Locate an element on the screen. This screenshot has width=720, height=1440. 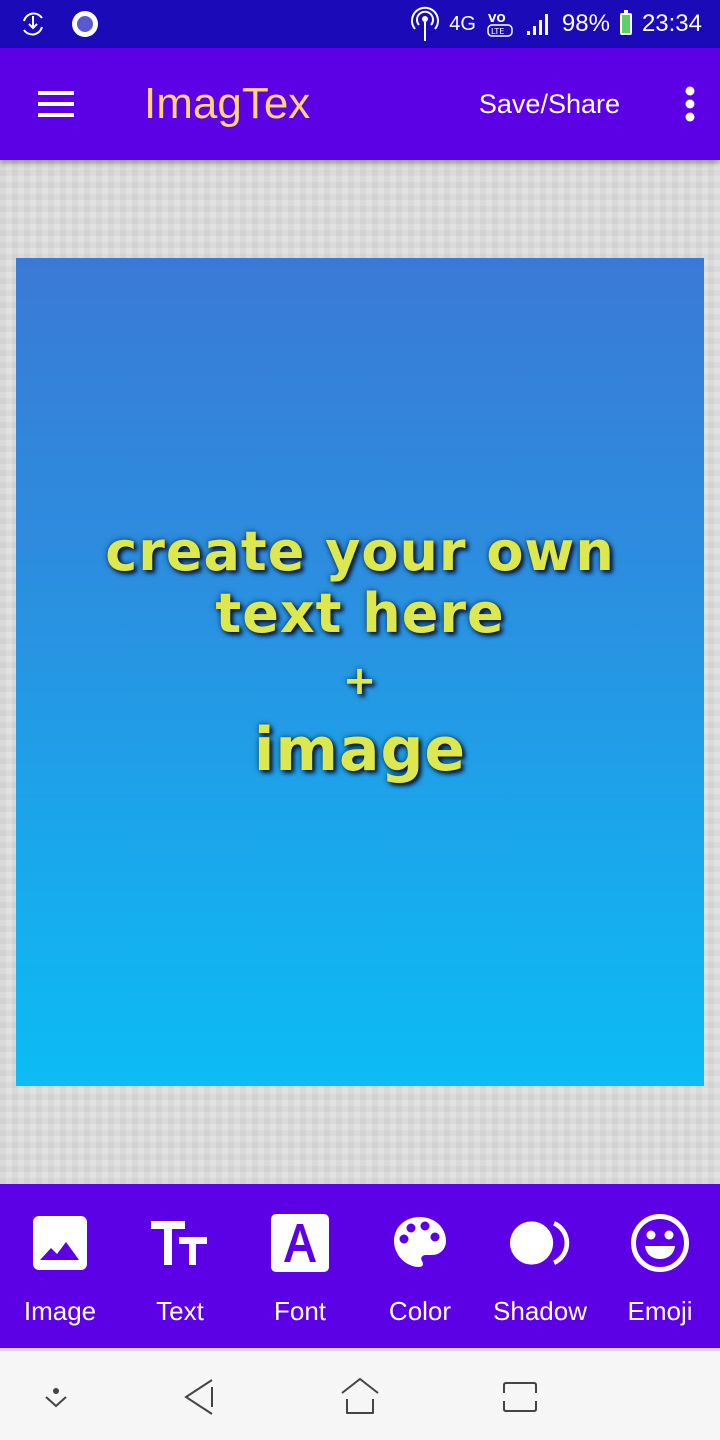
tool-emoji: Emoji is located at coordinates (660, 1266).